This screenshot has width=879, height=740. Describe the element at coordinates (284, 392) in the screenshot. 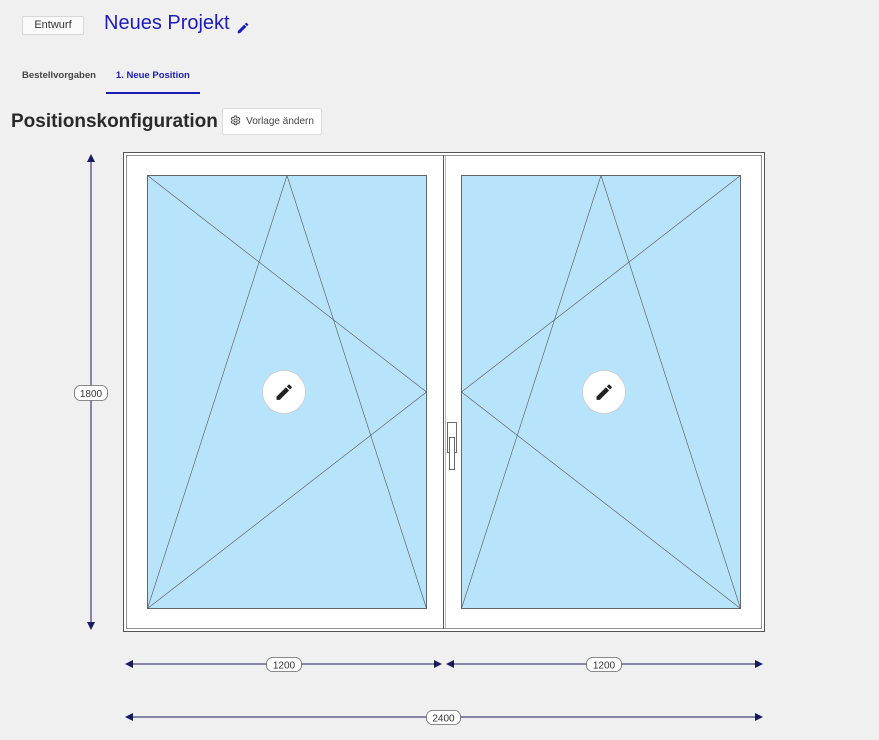

I see `left-sash-edit-button` at that location.